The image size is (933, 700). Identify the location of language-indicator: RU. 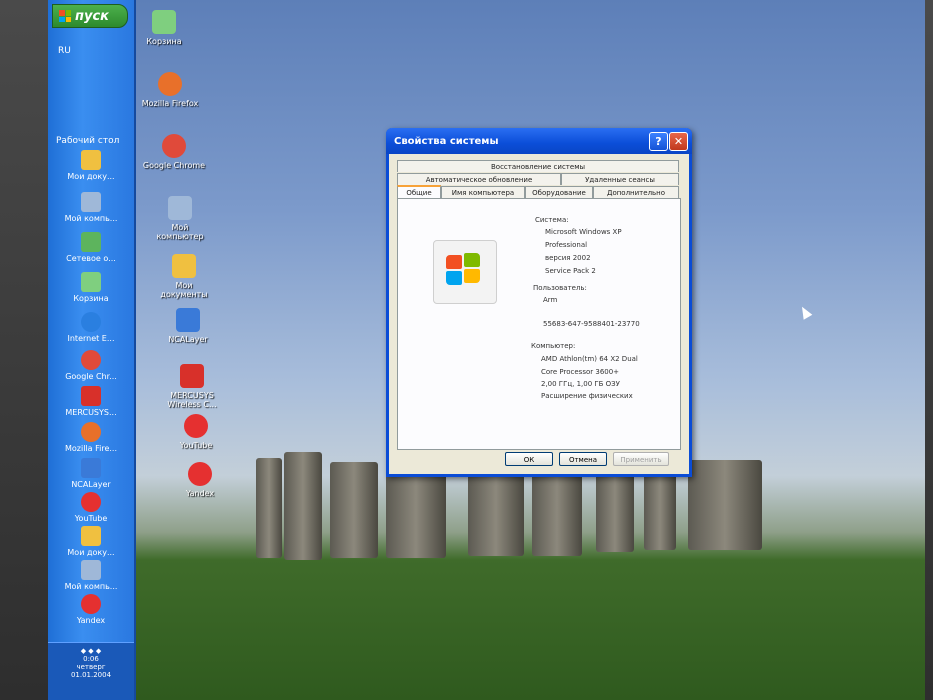
(64, 51).